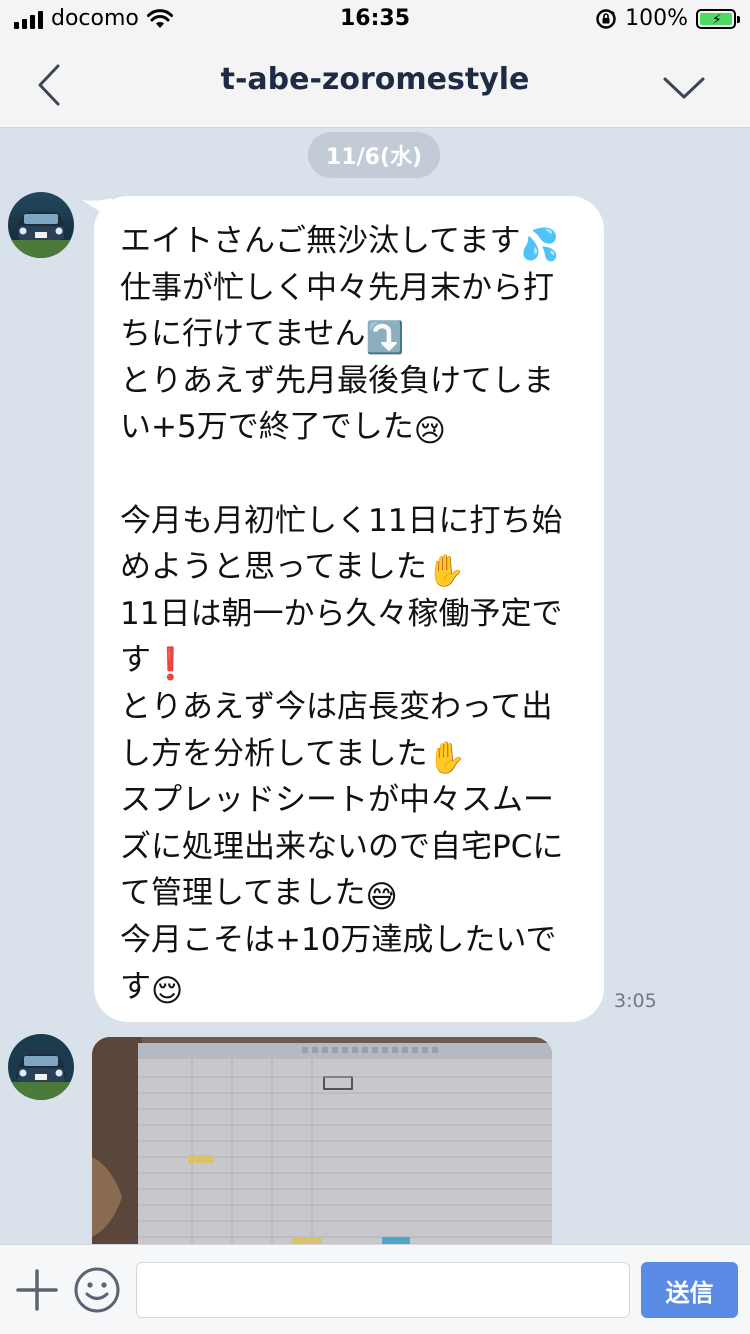 The height and width of the screenshot is (1334, 750). What do you see at coordinates (718, 18) in the screenshot?
I see `battery-icon: ⚡` at bounding box center [718, 18].